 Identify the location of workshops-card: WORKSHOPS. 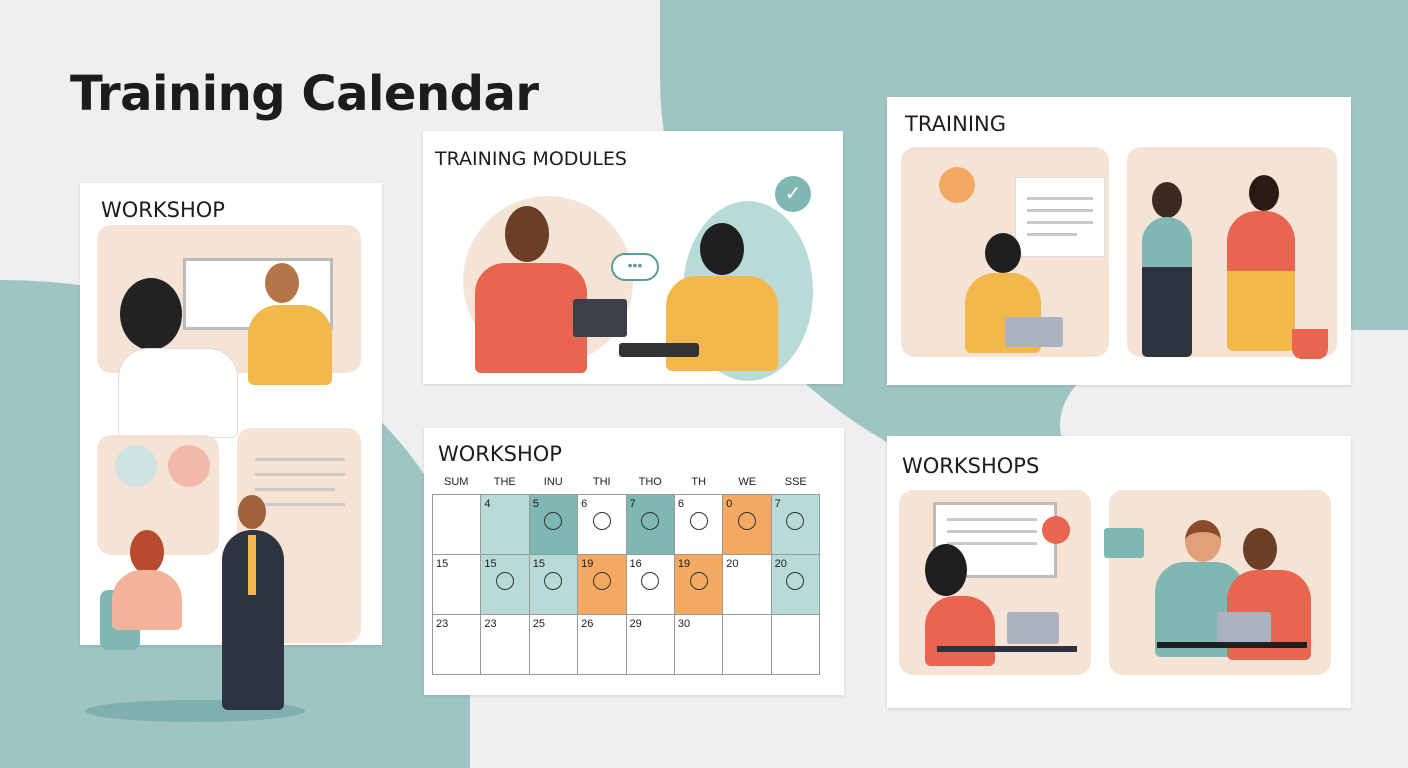
(1119, 572).